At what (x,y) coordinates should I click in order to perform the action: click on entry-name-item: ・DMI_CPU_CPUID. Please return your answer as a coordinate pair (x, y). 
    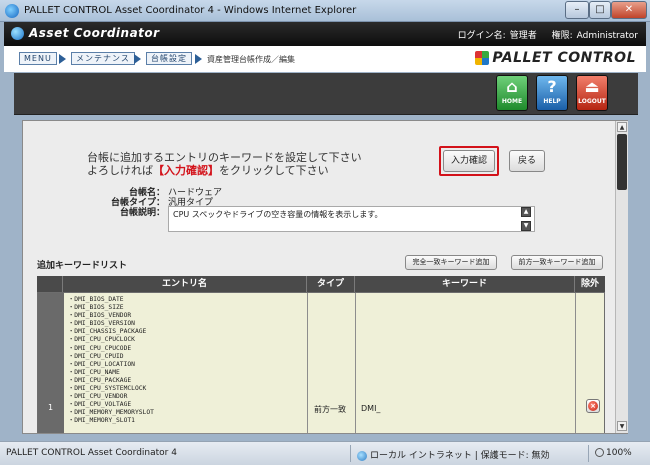
    Looking at the image, I should click on (96, 356).